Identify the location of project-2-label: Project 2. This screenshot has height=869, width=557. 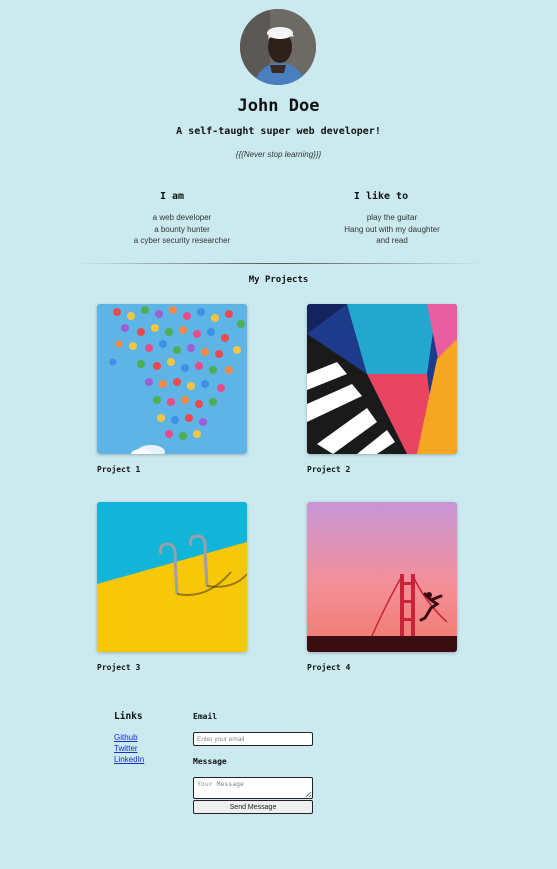
(328, 469).